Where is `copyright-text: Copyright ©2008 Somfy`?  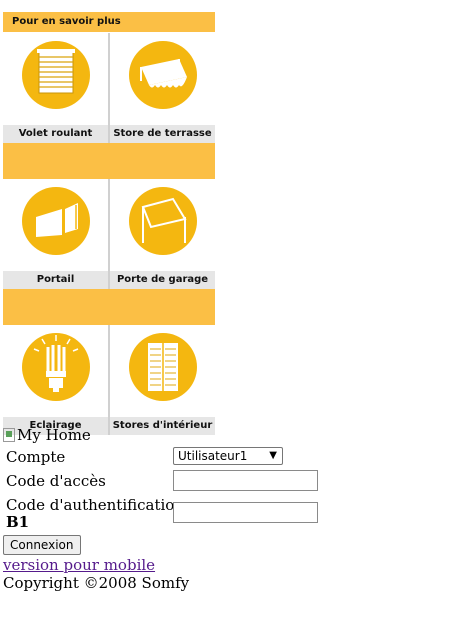
copyright-text: Copyright ©2008 Somfy is located at coordinates (96, 583).